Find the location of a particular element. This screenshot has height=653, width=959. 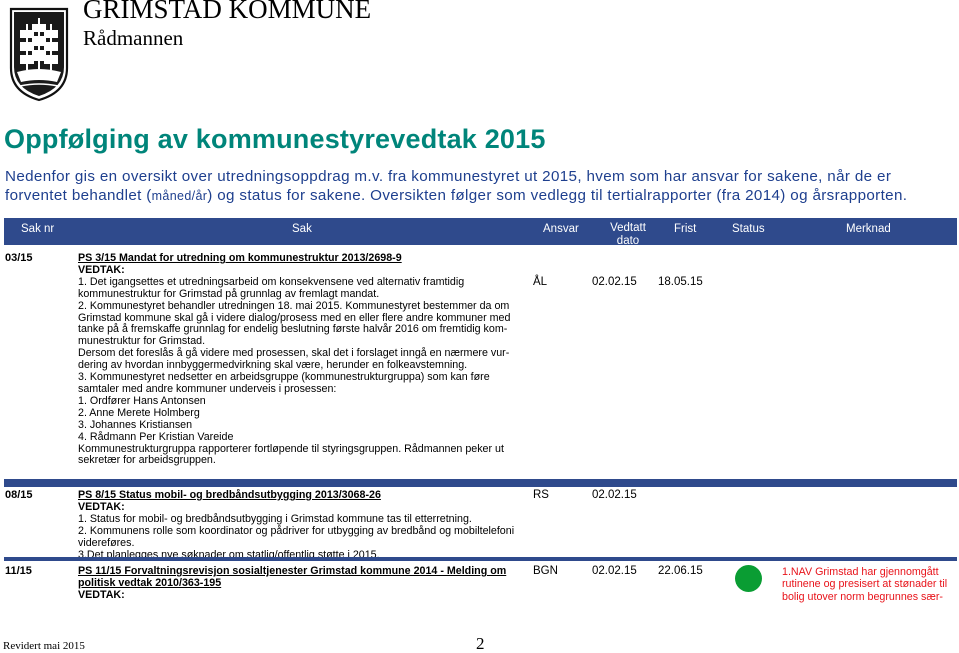

row-line: 2. Anne Merete Holmberg is located at coordinates (139, 412).